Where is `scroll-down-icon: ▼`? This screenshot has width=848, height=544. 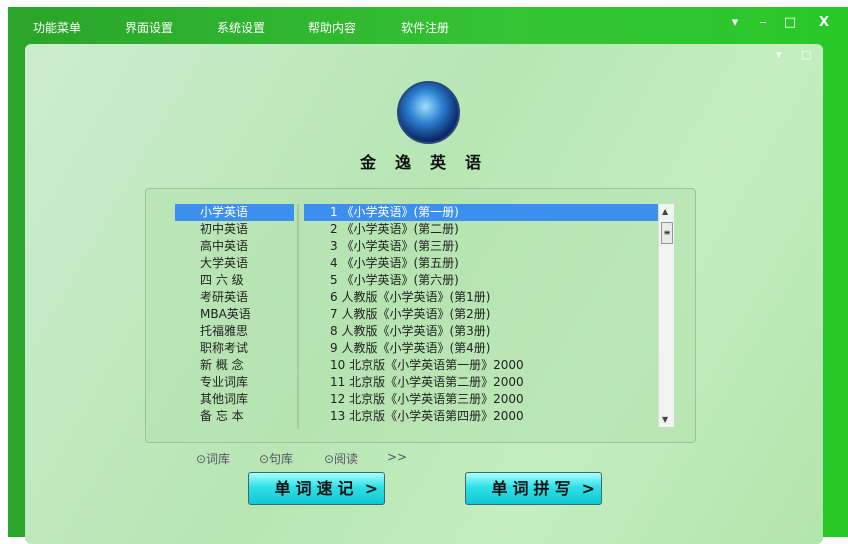
scroll-down-icon: ▼ is located at coordinates (665, 419).